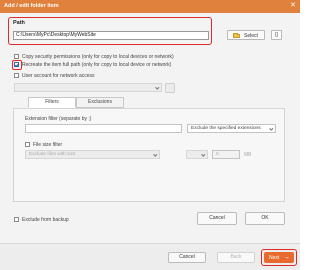 The image size is (320, 270). What do you see at coordinates (92, 154) in the screenshot?
I see `file-size-mode-dropdown: Exclude files with size` at bounding box center [92, 154].